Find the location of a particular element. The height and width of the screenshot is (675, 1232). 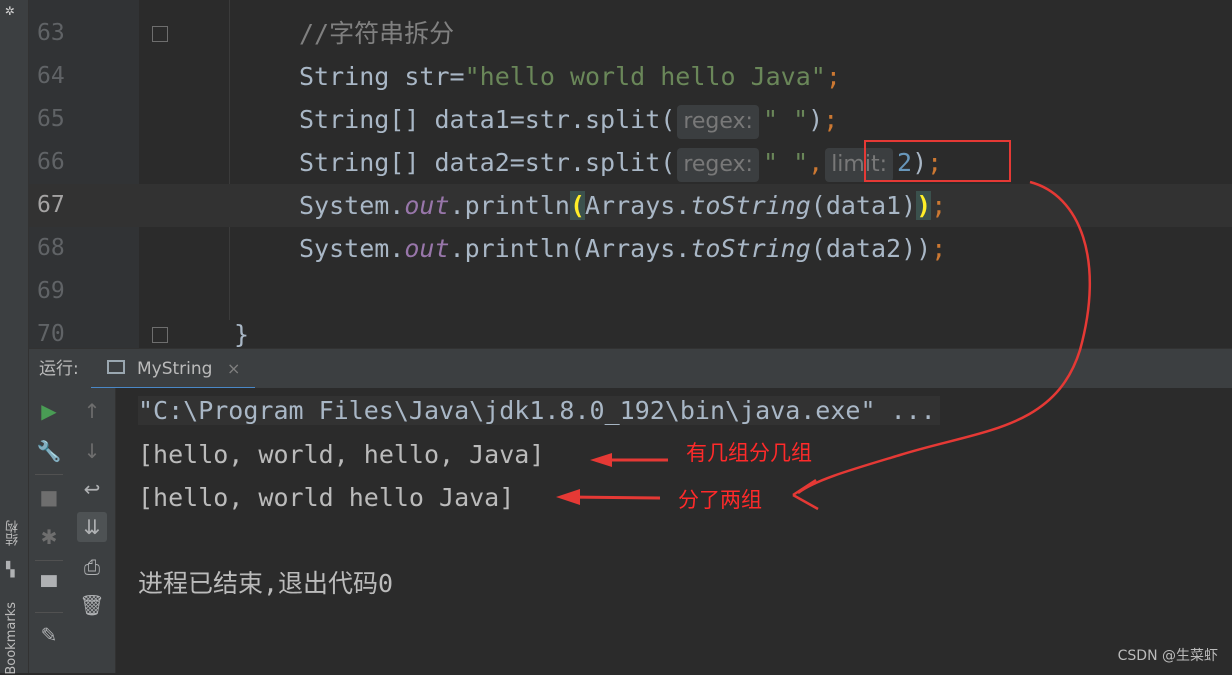

layout-icon: ▀ is located at coordinates (49, 587).